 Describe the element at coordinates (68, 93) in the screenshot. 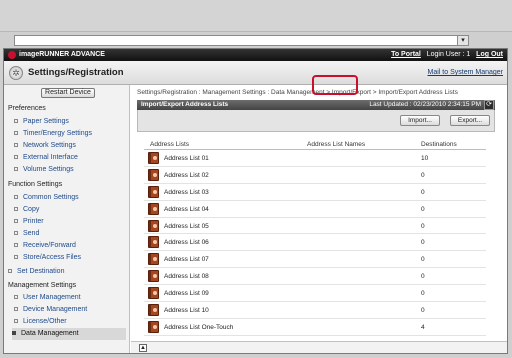

I see `restart-device-button: Restart Device` at that location.